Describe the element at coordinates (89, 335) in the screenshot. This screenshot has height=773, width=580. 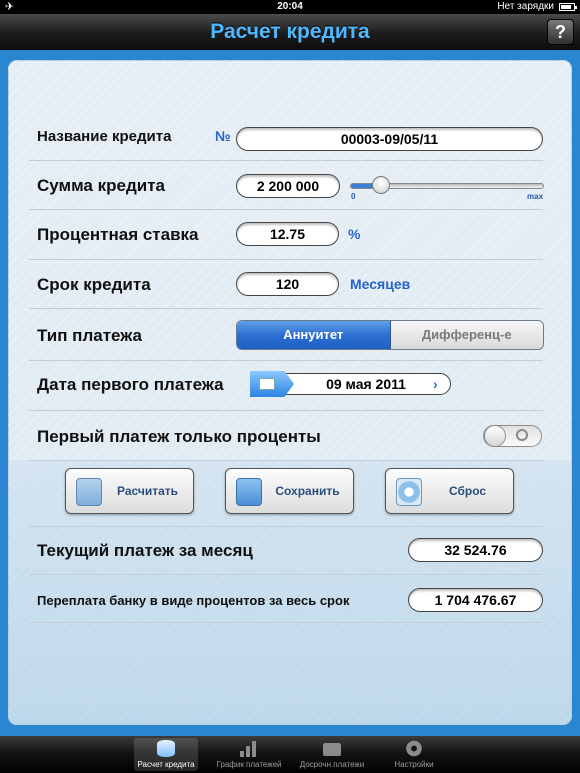
I see `payment-type-label: Тип платежа` at that location.